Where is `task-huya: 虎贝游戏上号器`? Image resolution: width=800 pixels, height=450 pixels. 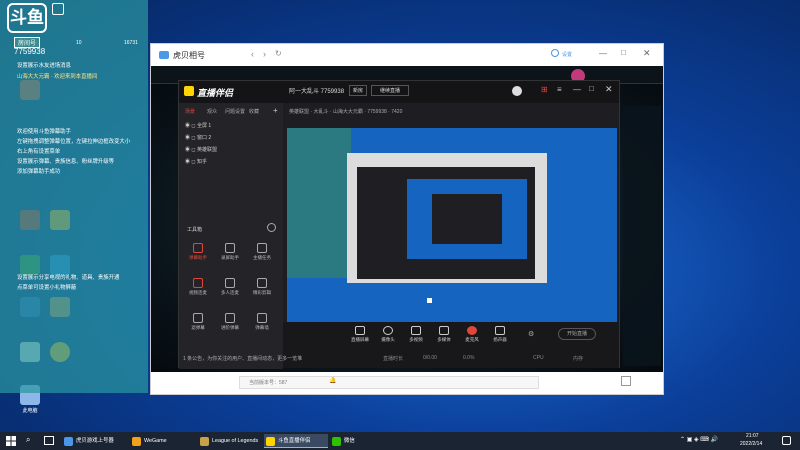 task-huya: 虎贝游戏上号器 is located at coordinates (98, 441).